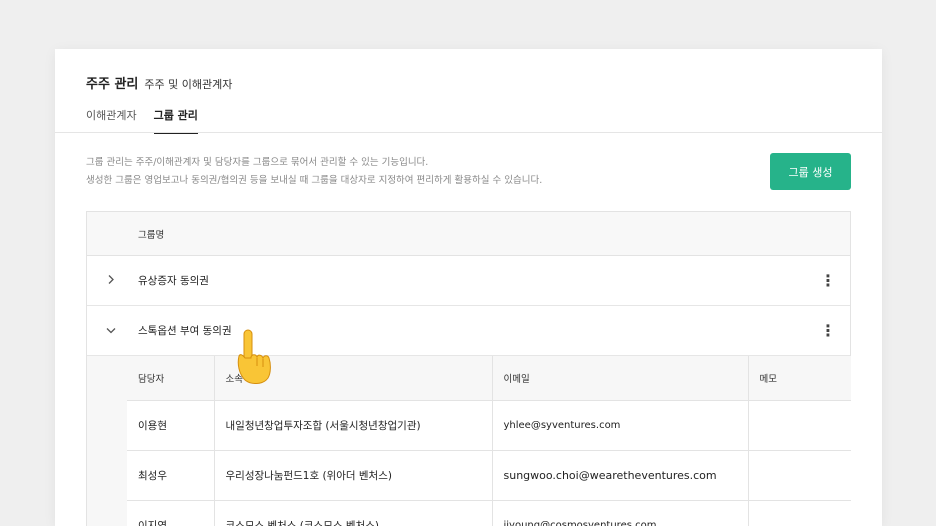 The width and height of the screenshot is (936, 526). I want to click on group-row-rights-offering: 유상증자 동의권 ⋮, so click(468, 281).